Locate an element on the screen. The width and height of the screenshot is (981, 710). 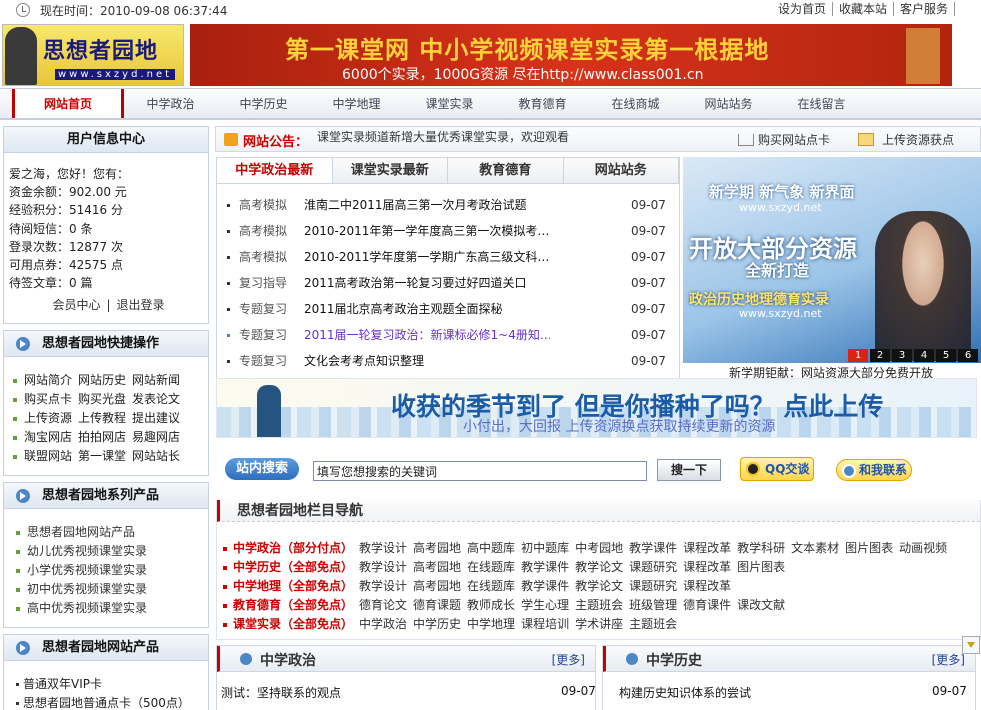
search-input is located at coordinates (480, 471).